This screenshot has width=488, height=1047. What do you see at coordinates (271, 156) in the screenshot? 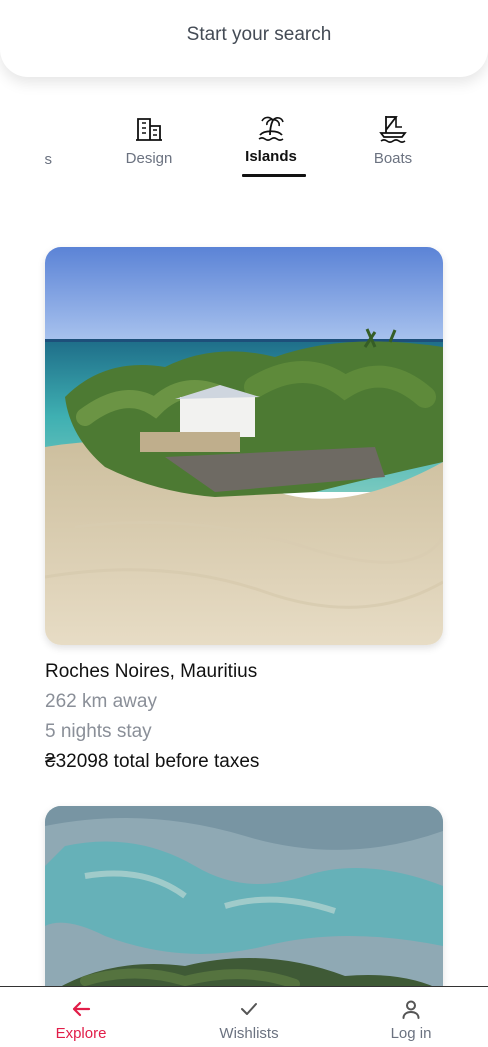
I see `category-label: Islands` at bounding box center [271, 156].